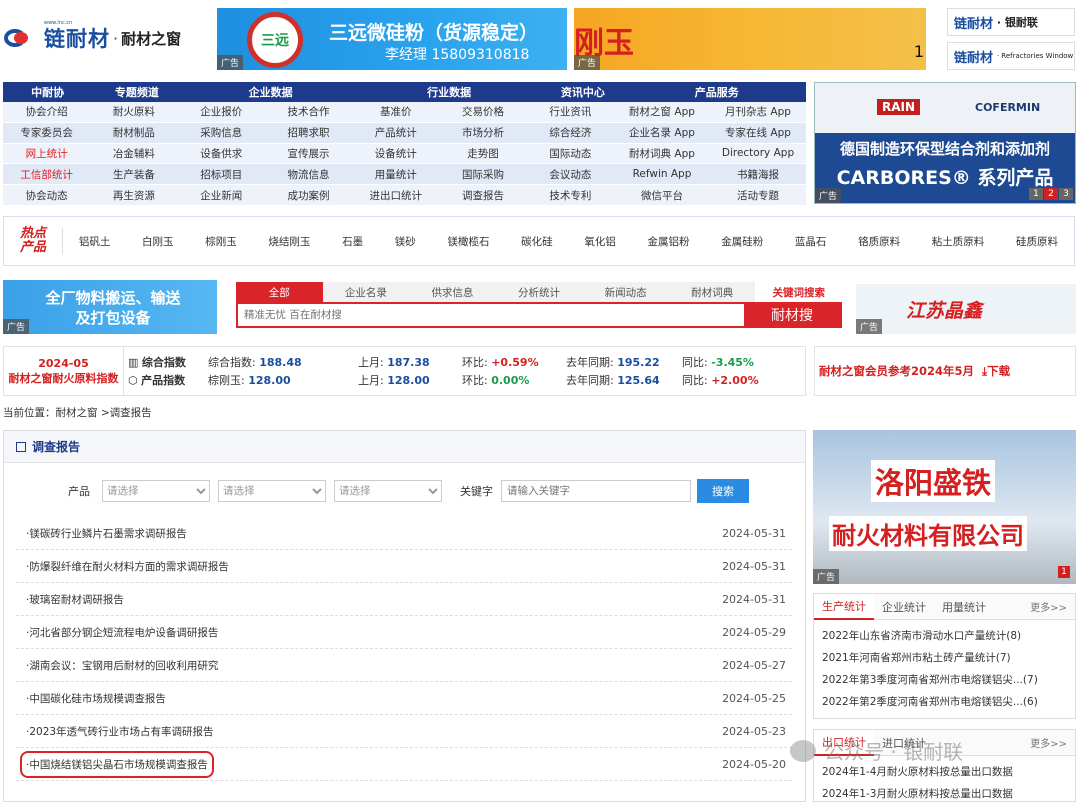 Image resolution: width=1080 pixels, height=802 pixels. I want to click on right-logo-yinnailian: 链耐材 · 银耐联, so click(1011, 22).